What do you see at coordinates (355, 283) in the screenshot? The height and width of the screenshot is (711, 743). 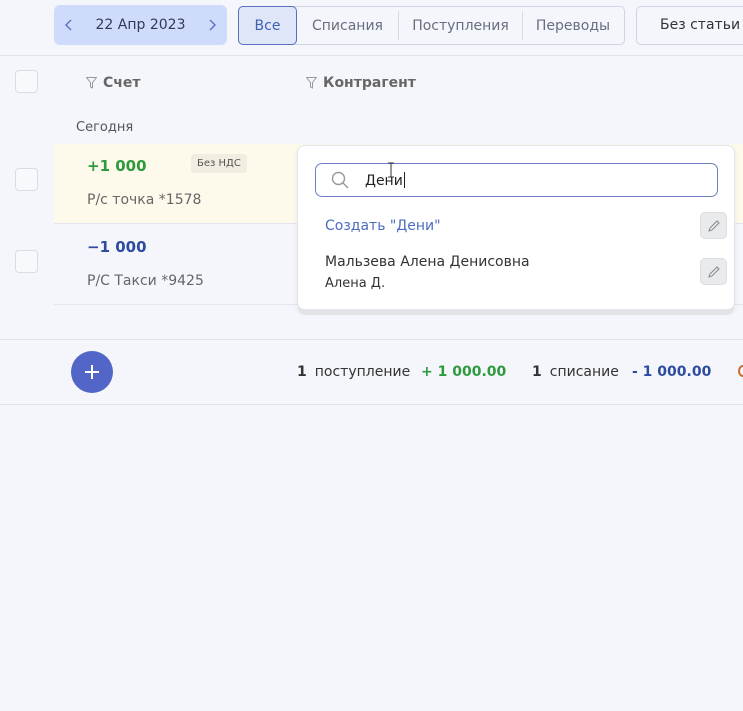 I see `counterparty-short-name: Алена Д.` at bounding box center [355, 283].